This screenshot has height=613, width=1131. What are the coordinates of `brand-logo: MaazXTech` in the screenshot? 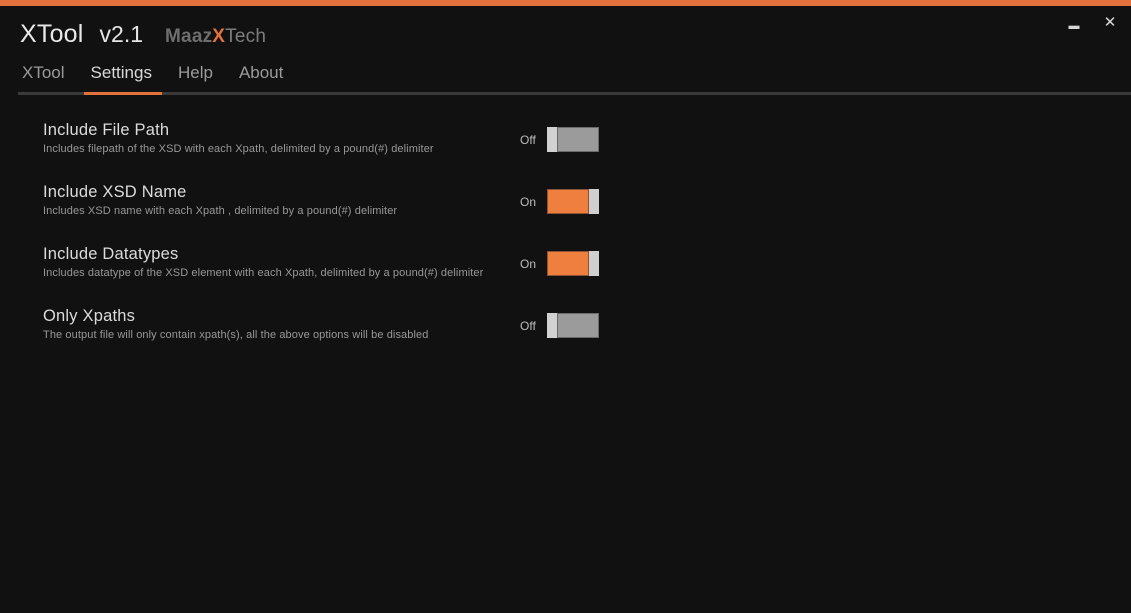 It's located at (215, 37).